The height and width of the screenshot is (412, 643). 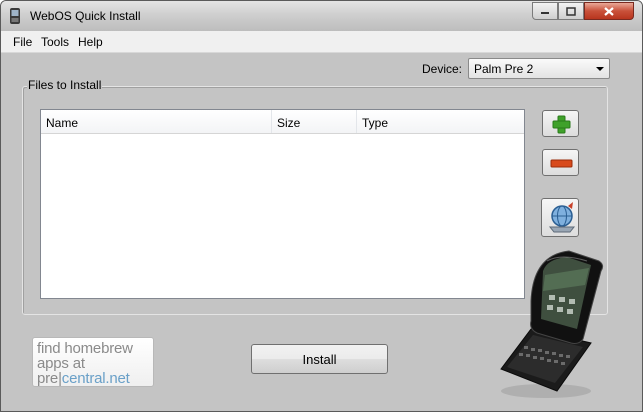 What do you see at coordinates (504, 69) in the screenshot?
I see `device-selected-value: Palm Pre 2` at bounding box center [504, 69].